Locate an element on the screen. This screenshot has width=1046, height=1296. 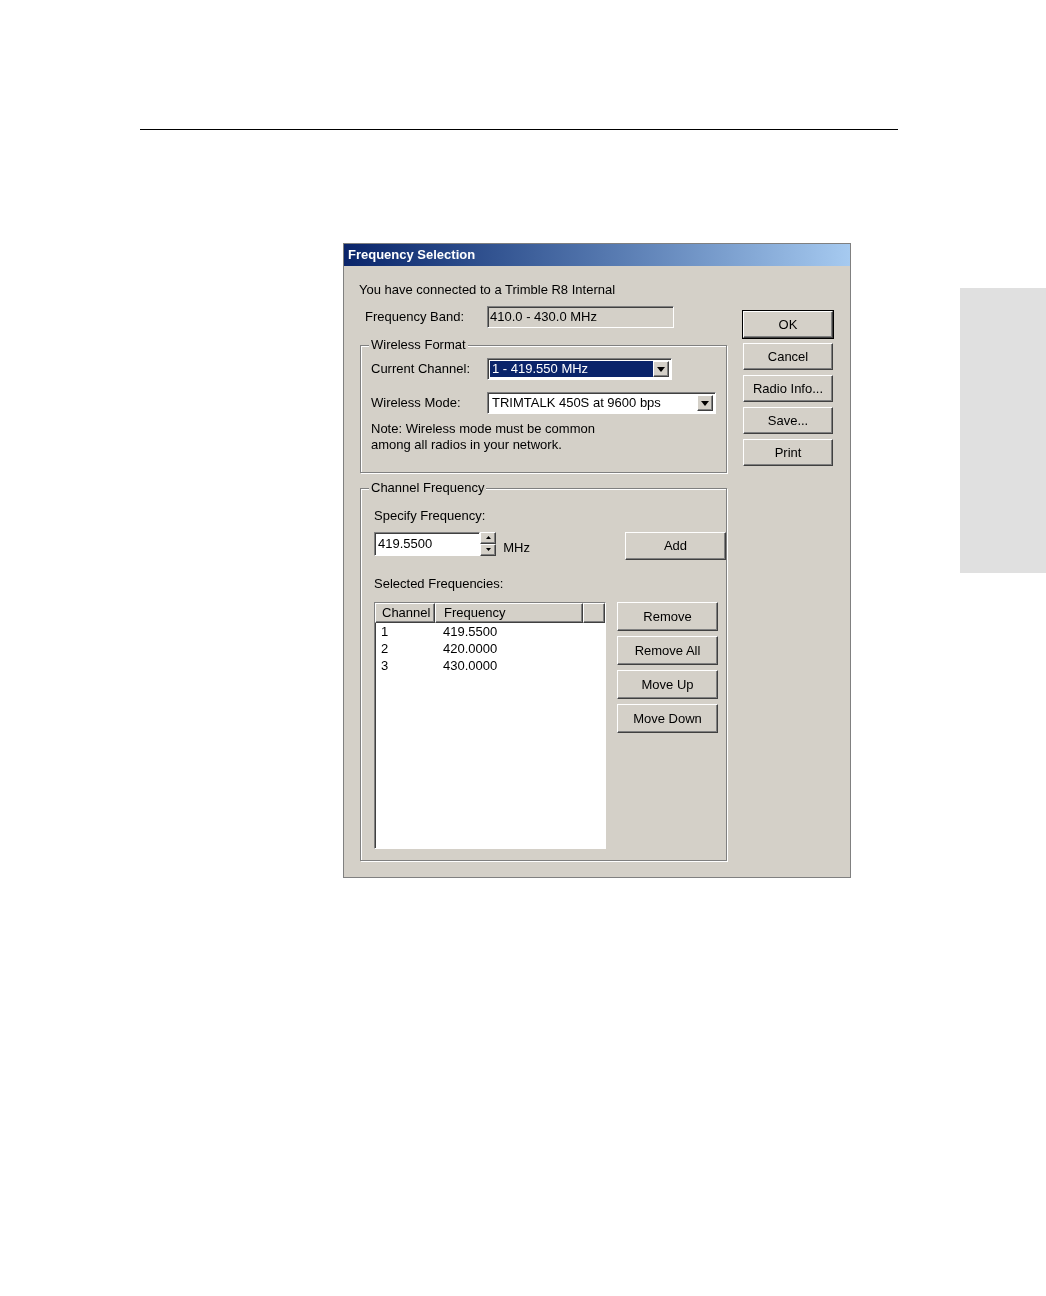
frequency-input: 419.5500 is located at coordinates (427, 543).